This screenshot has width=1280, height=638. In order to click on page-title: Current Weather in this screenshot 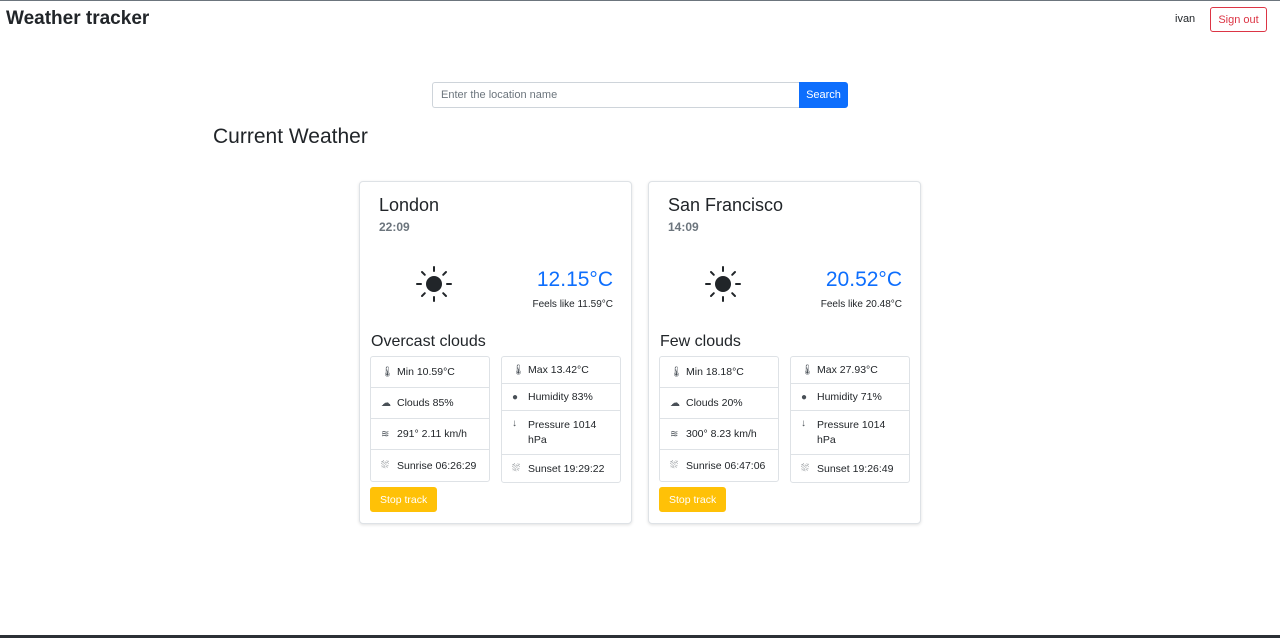, I will do `click(290, 136)`.